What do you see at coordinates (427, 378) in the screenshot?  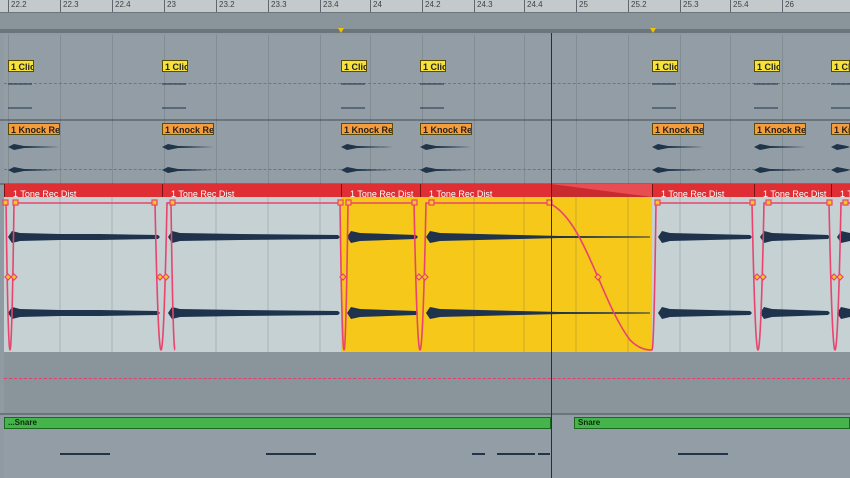 I see `automation-line` at bounding box center [427, 378].